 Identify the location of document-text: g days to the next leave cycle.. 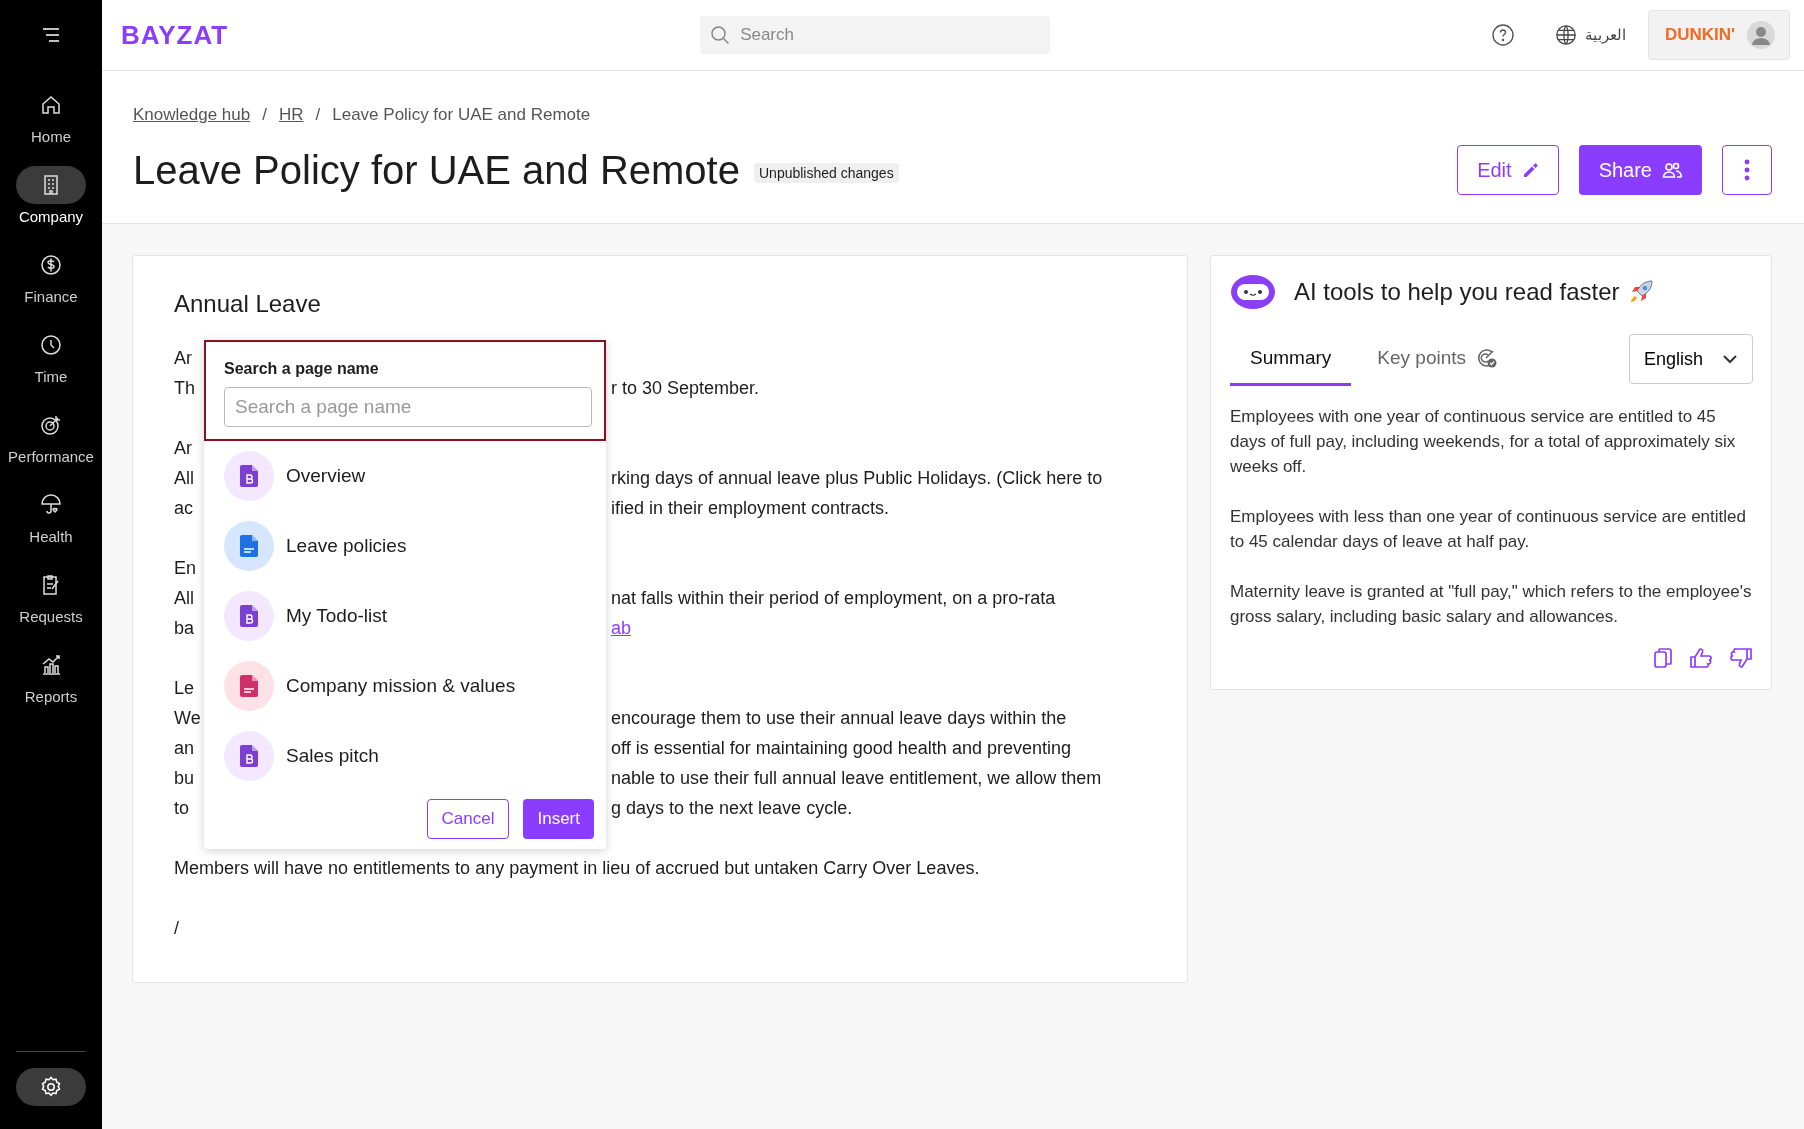
(732, 808).